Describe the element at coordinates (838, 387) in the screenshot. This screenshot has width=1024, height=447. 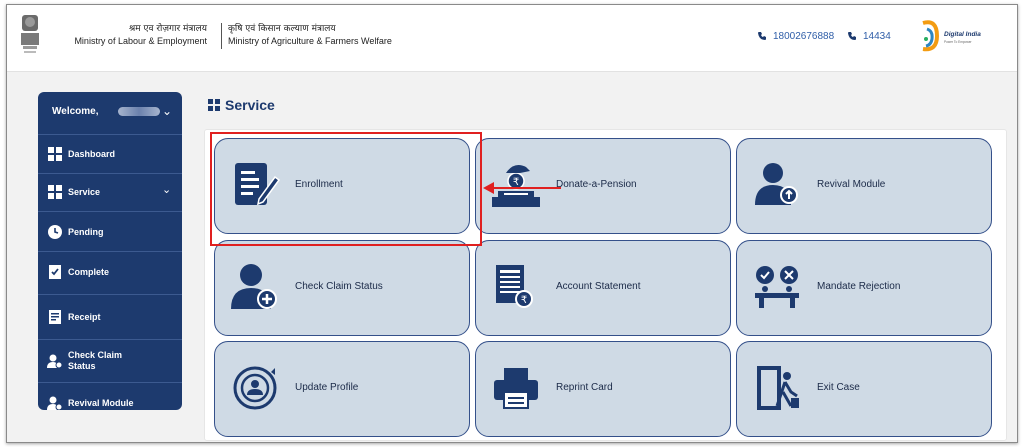
I see `service-card-label: Exit Case` at that location.